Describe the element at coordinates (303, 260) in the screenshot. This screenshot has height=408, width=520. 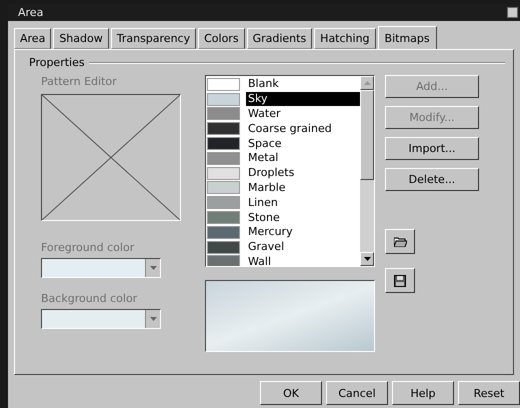
I see `bitmap-list-item: Wall` at that location.